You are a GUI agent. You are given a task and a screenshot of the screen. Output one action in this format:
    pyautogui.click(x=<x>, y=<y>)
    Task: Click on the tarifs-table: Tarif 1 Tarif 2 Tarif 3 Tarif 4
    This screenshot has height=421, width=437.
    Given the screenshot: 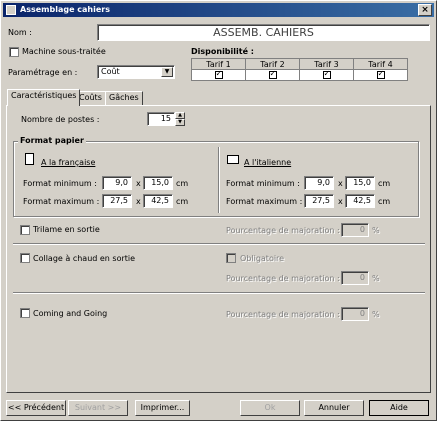 What is the action you would take?
    pyautogui.click(x=299, y=69)
    